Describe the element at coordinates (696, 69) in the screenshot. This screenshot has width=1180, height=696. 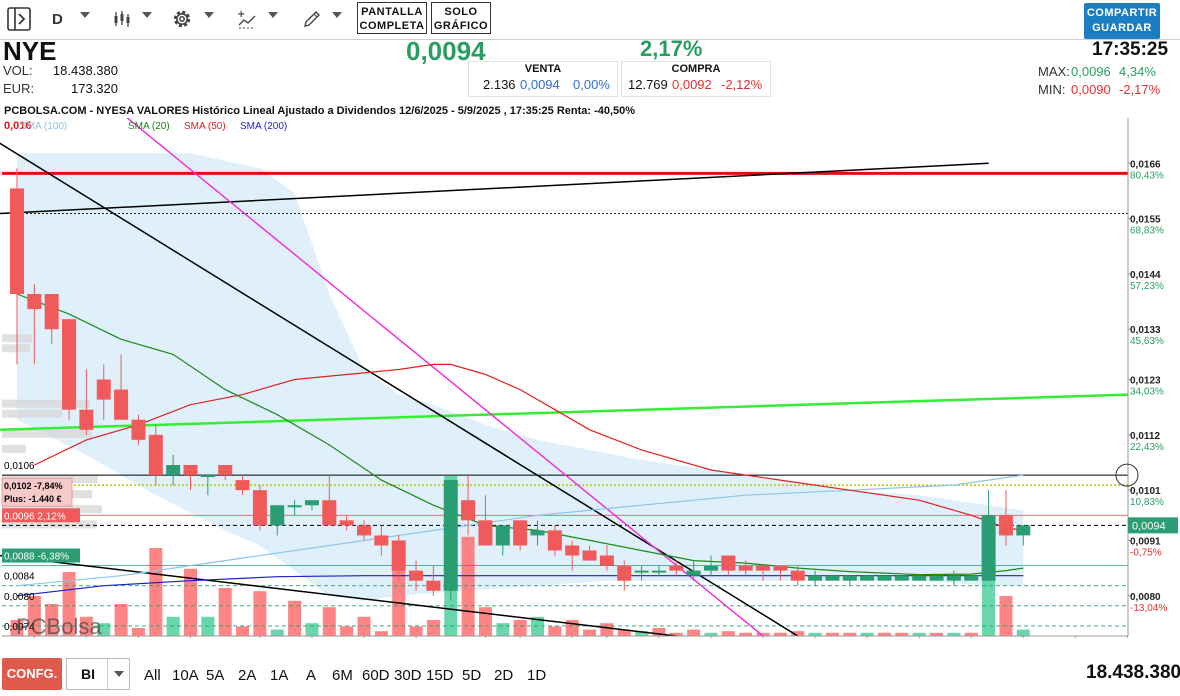
I see `compra-label: COMPRA` at that location.